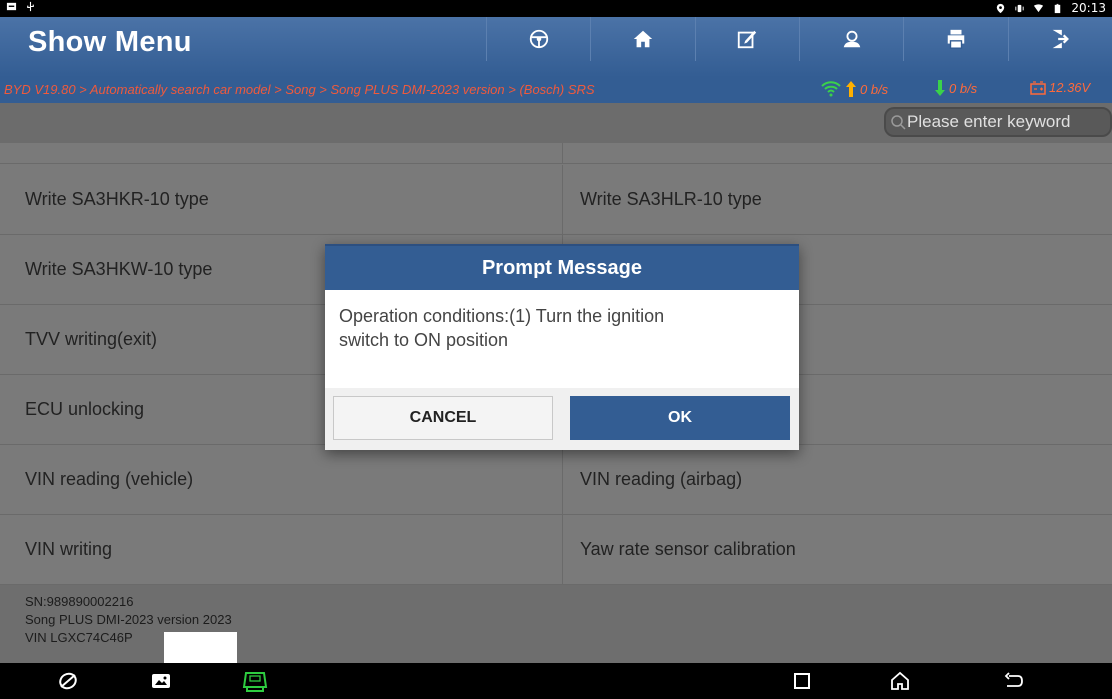  I want to click on dialog-buttons: CANCEL OK, so click(562, 419).